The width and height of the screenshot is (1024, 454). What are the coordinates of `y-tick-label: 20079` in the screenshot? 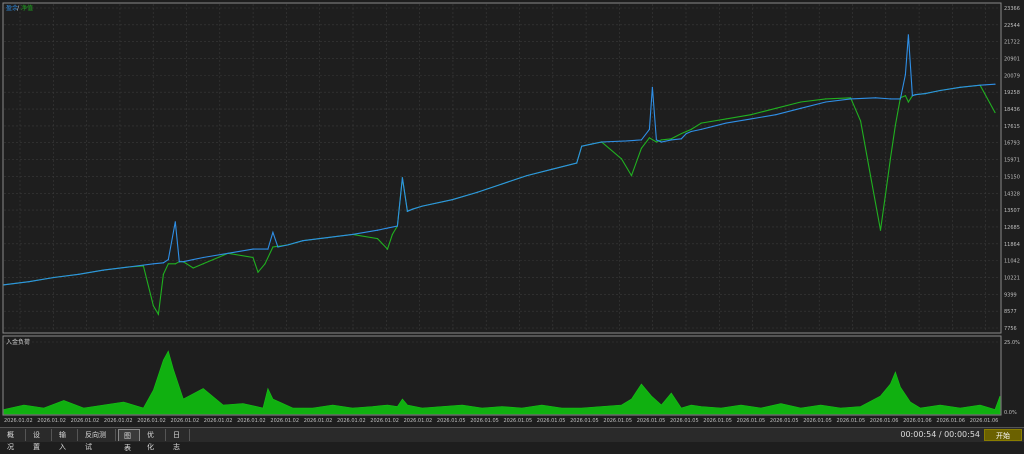 It's located at (1012, 76).